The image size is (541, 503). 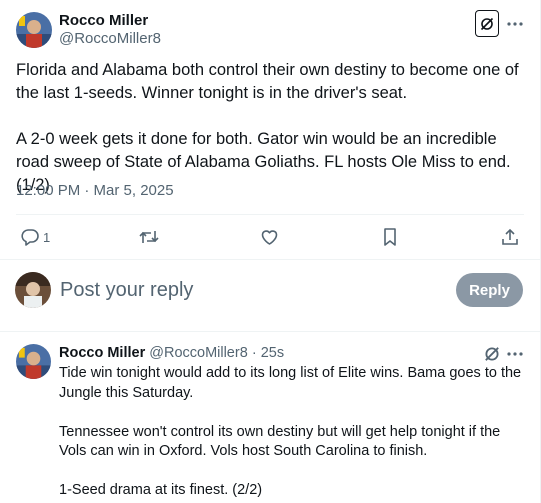 I want to click on heart-icon, so click(x=269, y=237).